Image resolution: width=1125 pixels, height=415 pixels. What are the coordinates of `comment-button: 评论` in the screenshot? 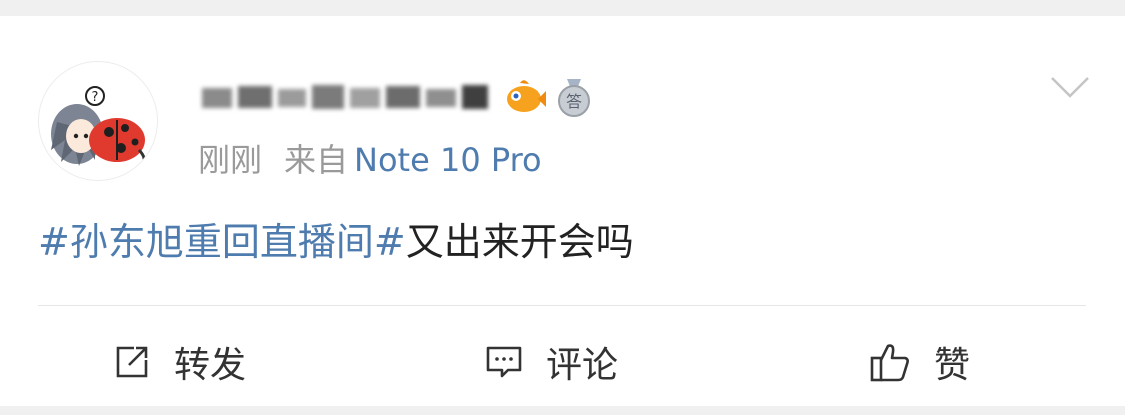 It's located at (551, 362).